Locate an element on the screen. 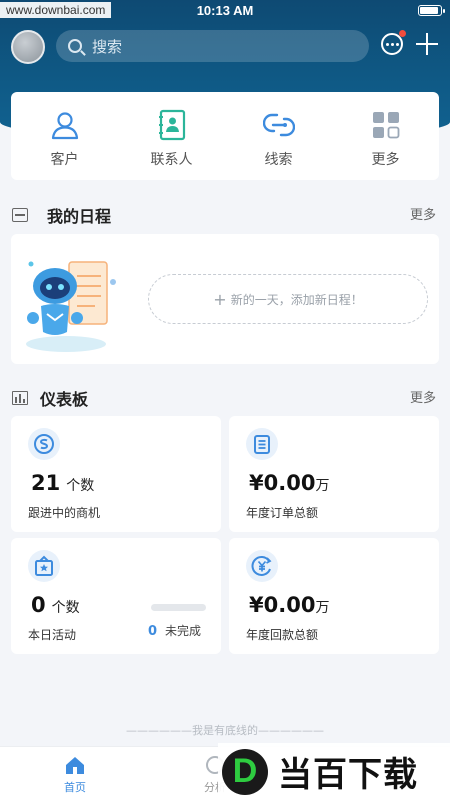 The width and height of the screenshot is (450, 800). quick-action-more: 更多 is located at coordinates (385, 136).